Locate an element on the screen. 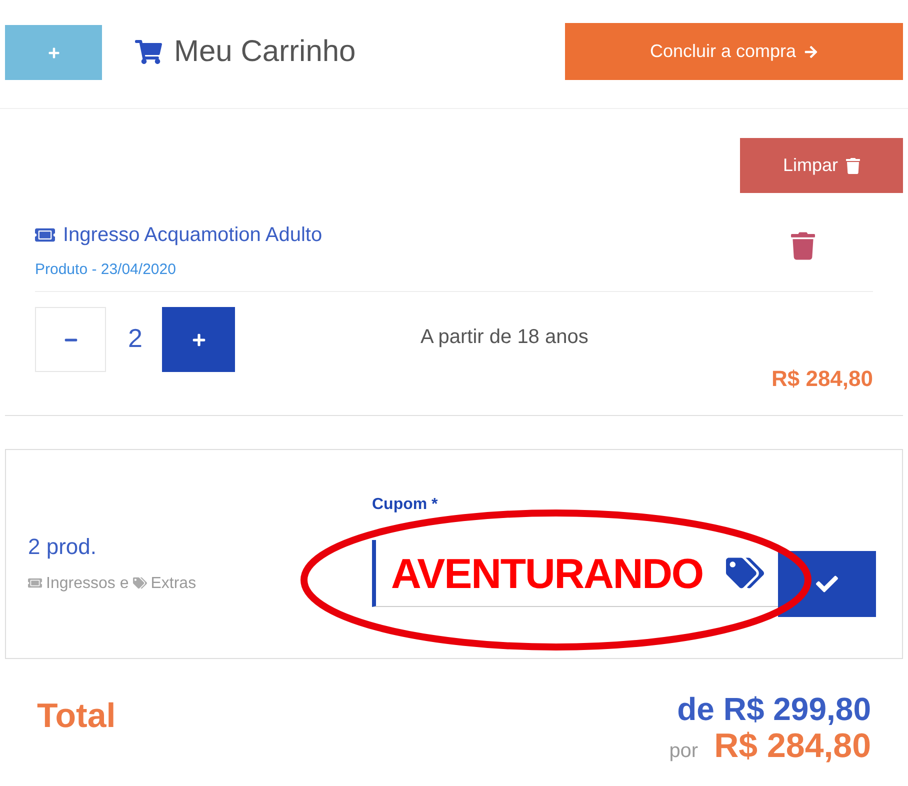 The width and height of the screenshot is (908, 786). product-name: Ingresso Acquamotion Adulto is located at coordinates (192, 235).